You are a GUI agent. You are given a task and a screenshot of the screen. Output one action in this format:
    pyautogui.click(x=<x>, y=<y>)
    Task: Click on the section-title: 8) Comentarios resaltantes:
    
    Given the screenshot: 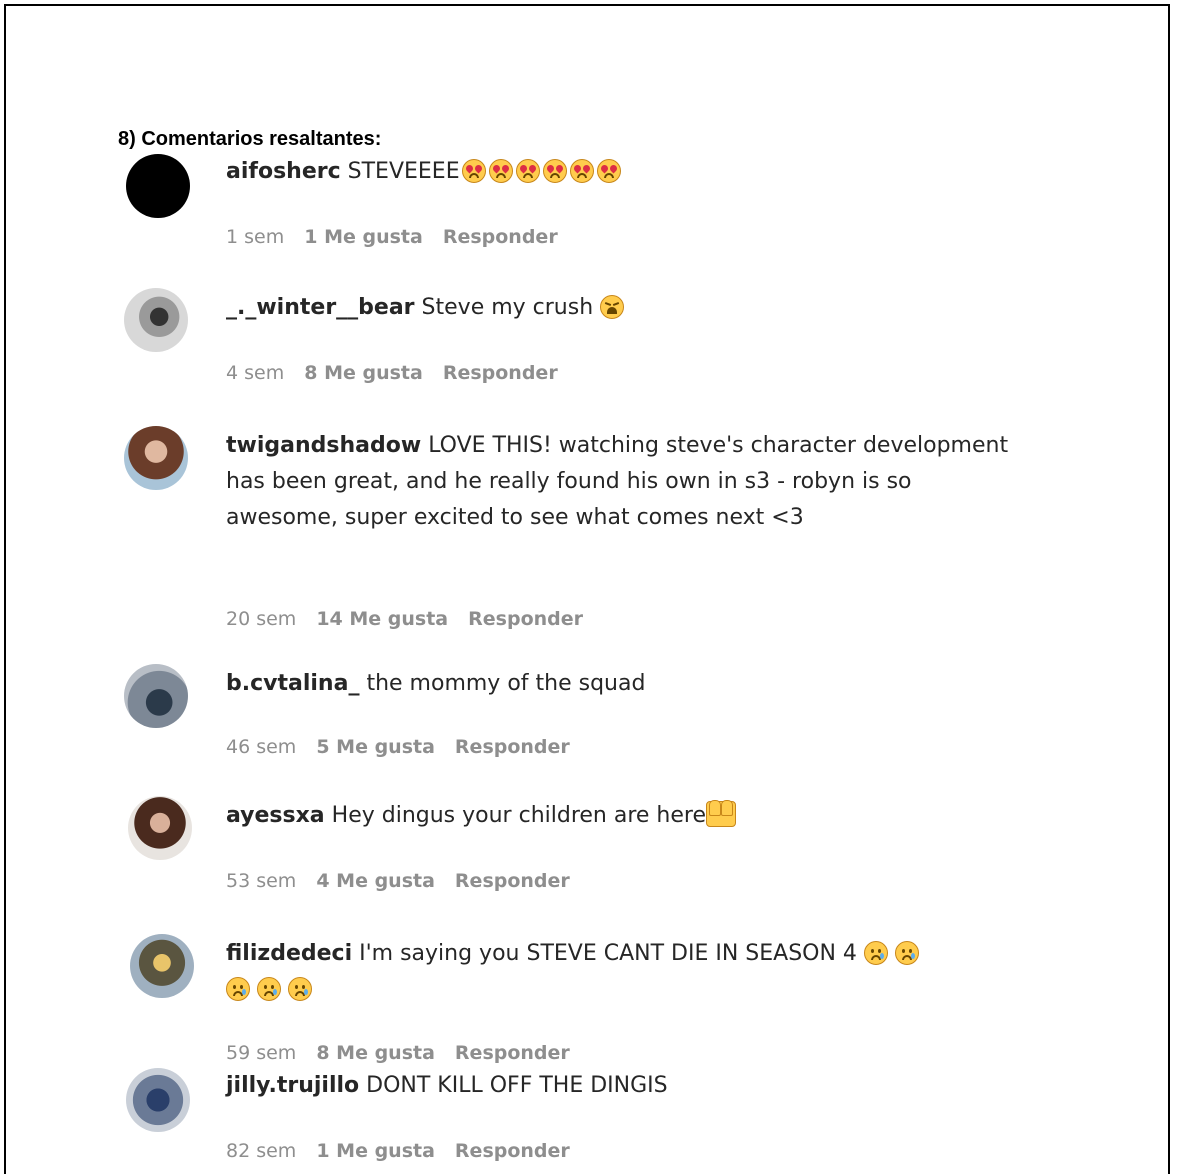 What is the action you would take?
    pyautogui.click(x=250, y=139)
    